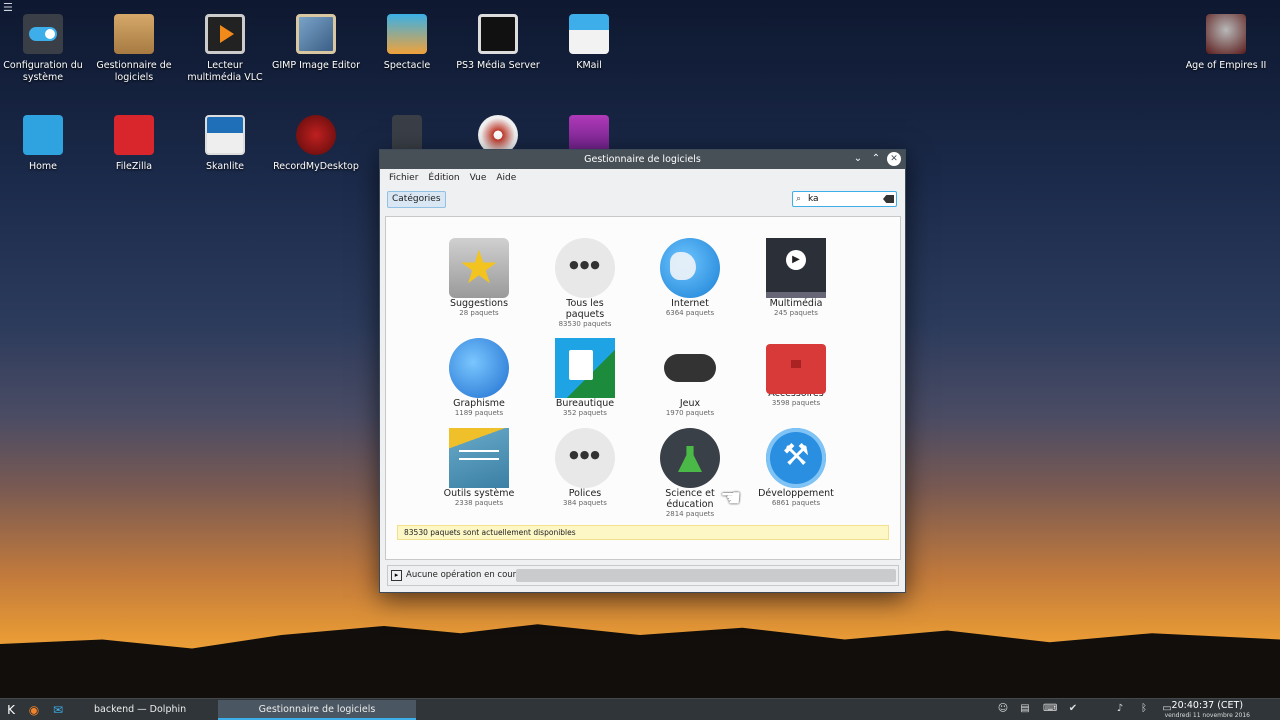  Describe the element at coordinates (640, 661) in the screenshot. I see `desktop-background-hills` at that location.